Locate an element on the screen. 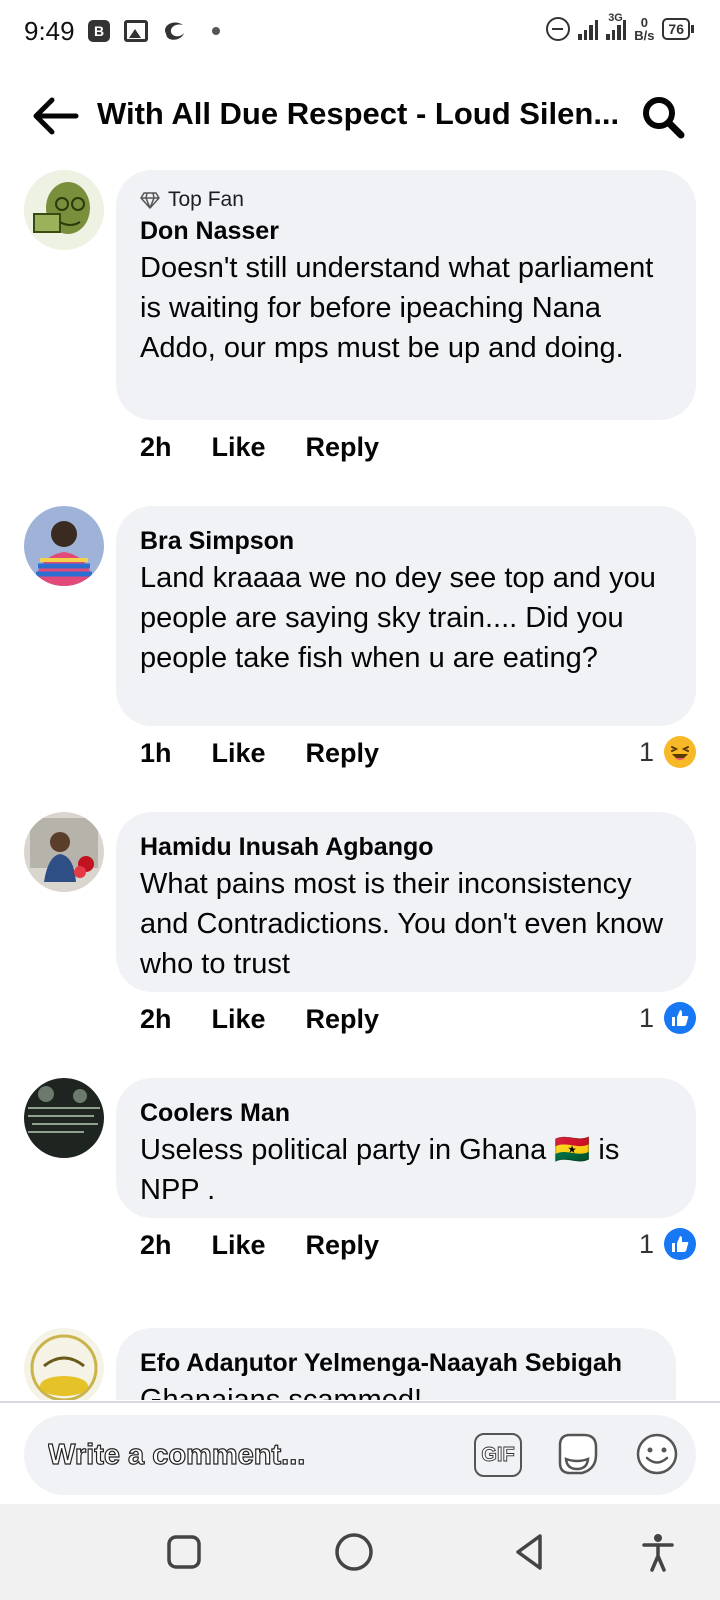 This screenshot has height=1600, width=720. network-type: 3G is located at coordinates (615, 18).